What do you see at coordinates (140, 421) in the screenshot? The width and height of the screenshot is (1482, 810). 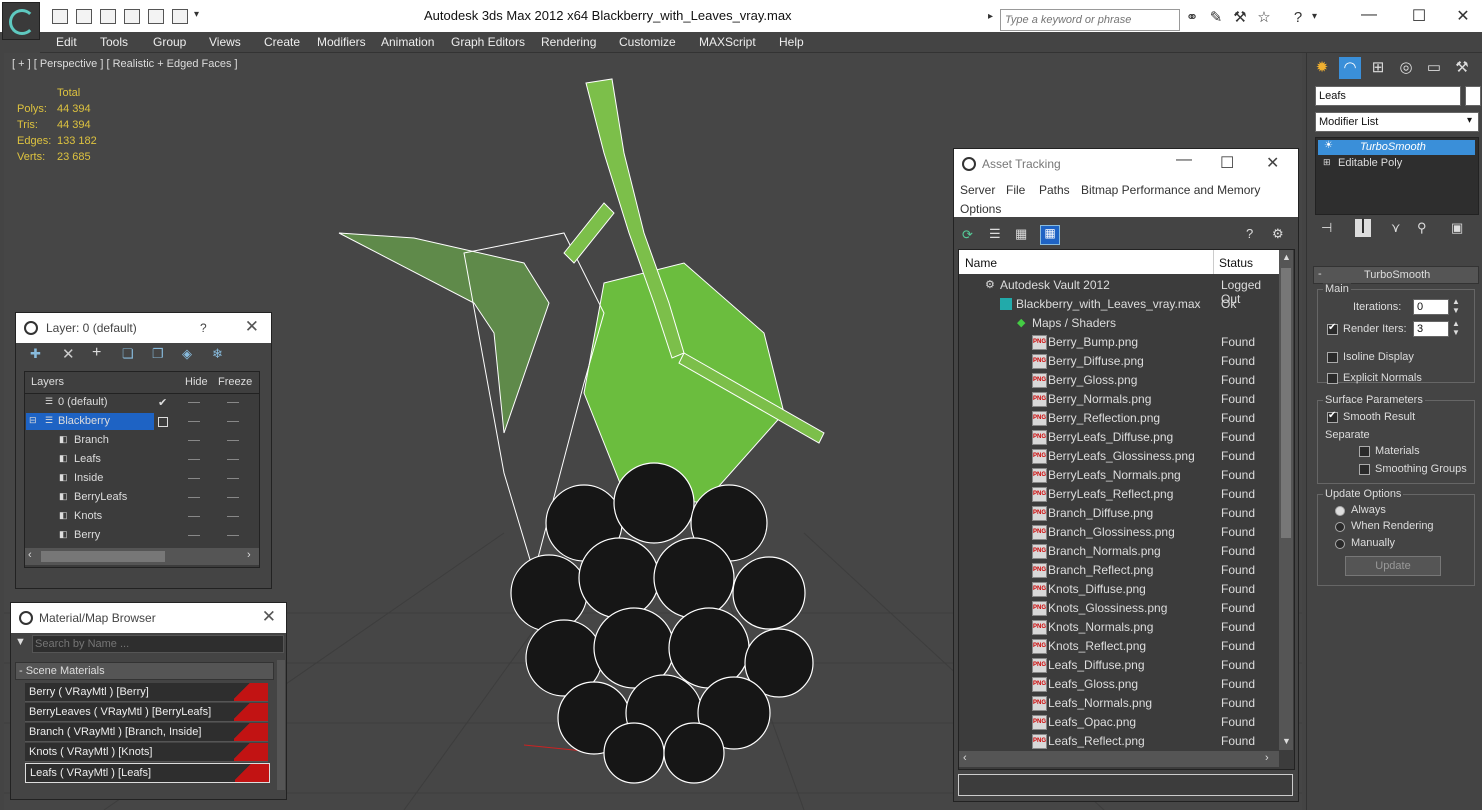 I see `layer-row: ⊟ ☰ Blackberry` at bounding box center [140, 421].